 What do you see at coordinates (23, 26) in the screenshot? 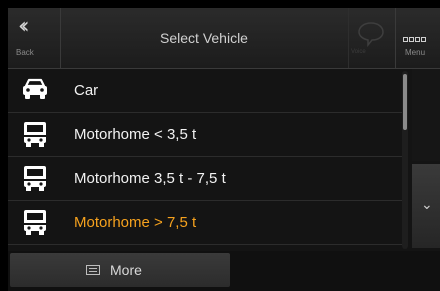
I see `back-chevron-icon: ‹‹` at bounding box center [23, 26].